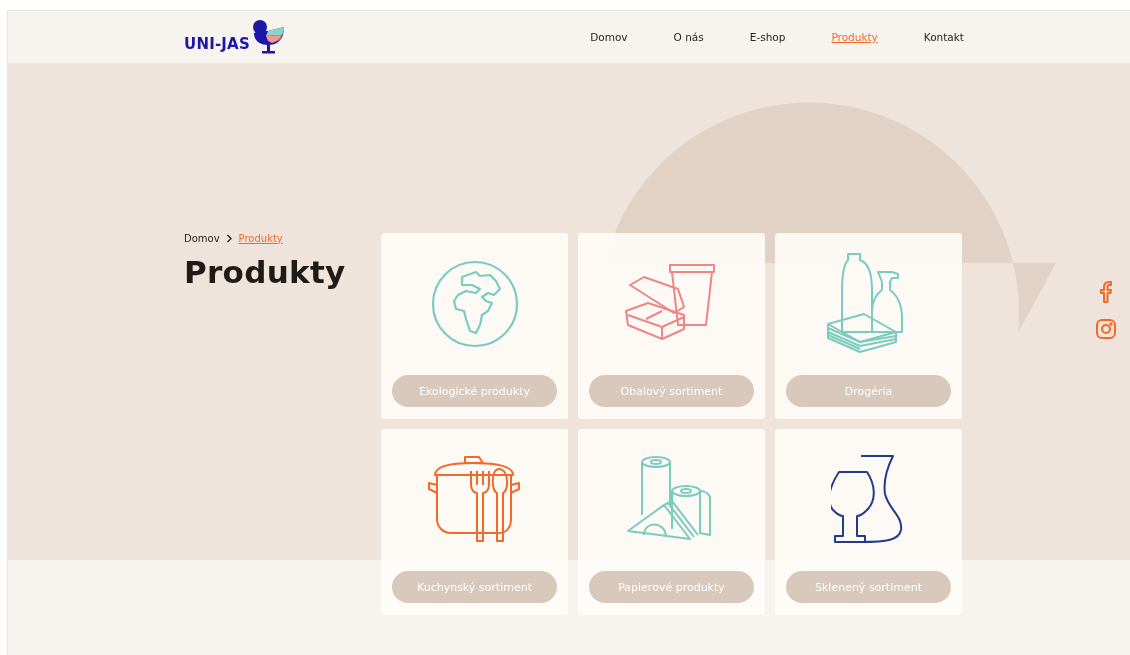  Describe the element at coordinates (854, 37) in the screenshot. I see `nav-link: Produkty` at that location.